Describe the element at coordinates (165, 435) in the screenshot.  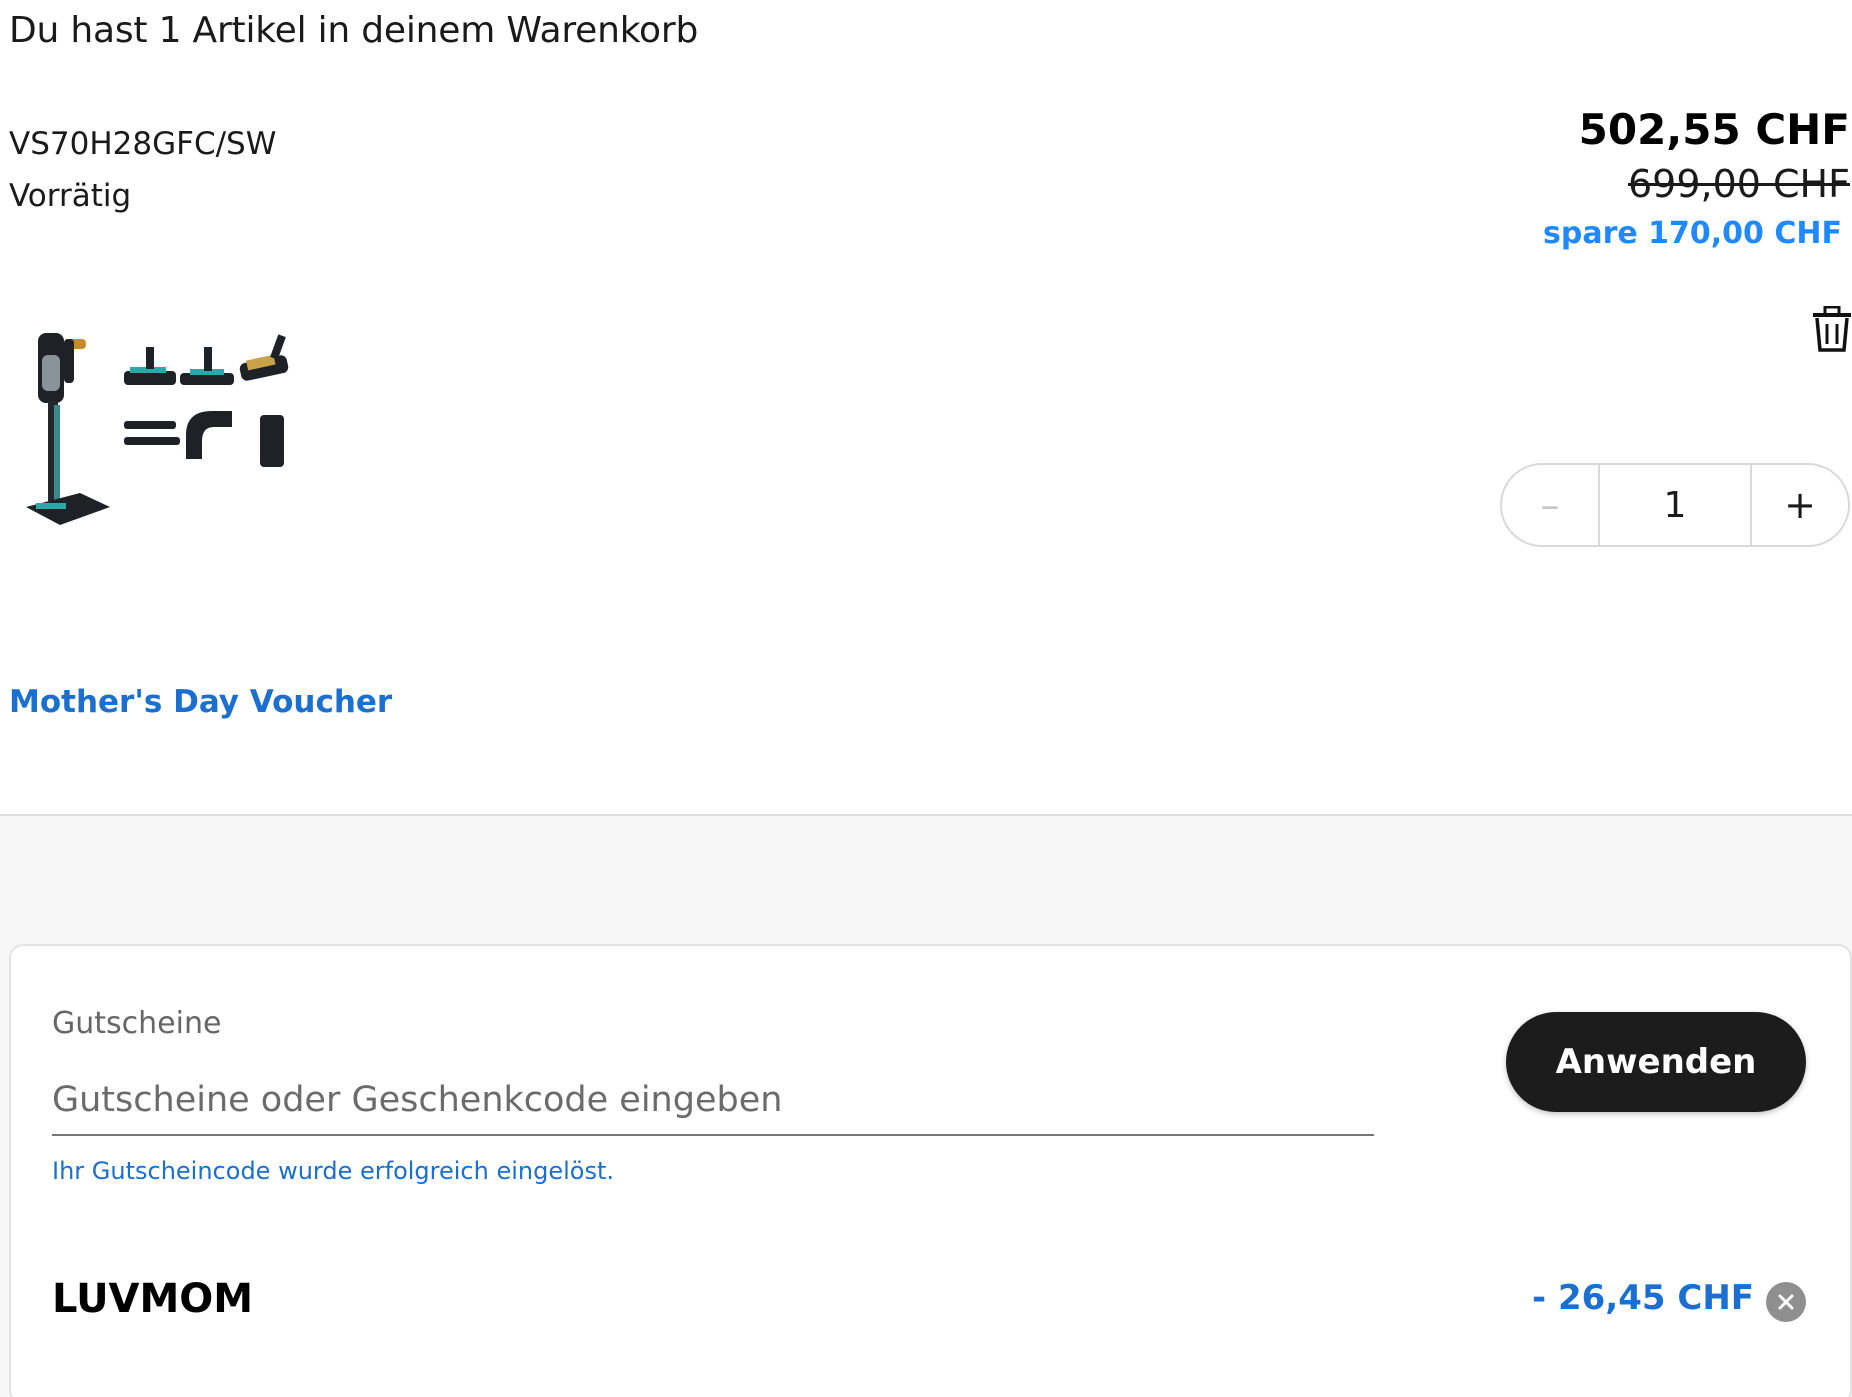
I see `product-image` at that location.